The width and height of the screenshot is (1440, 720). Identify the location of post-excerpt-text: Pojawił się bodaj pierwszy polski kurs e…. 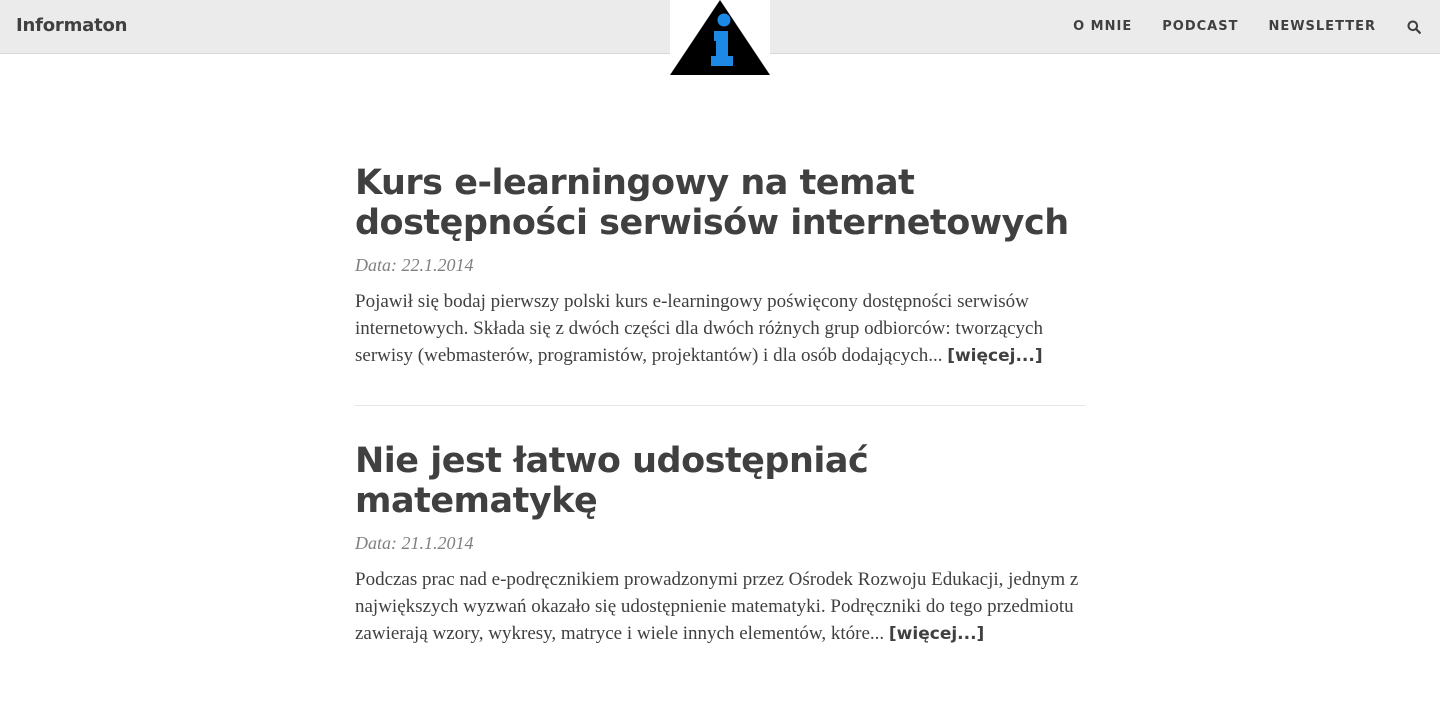
(699, 328).